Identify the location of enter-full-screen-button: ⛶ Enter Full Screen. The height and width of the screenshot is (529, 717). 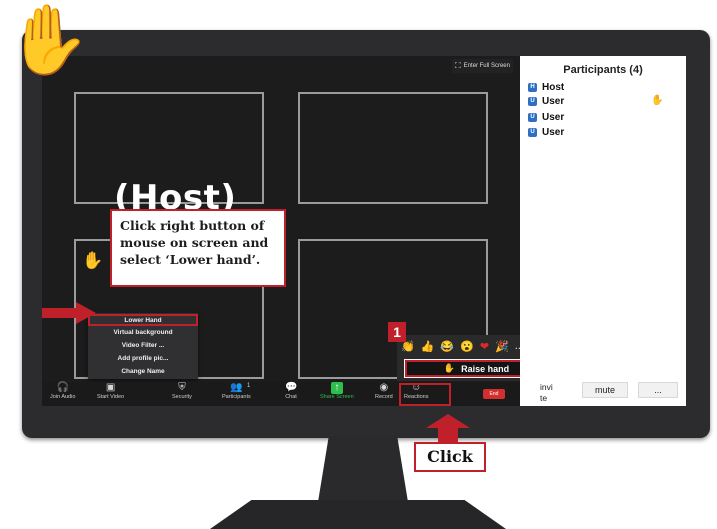
(482, 66).